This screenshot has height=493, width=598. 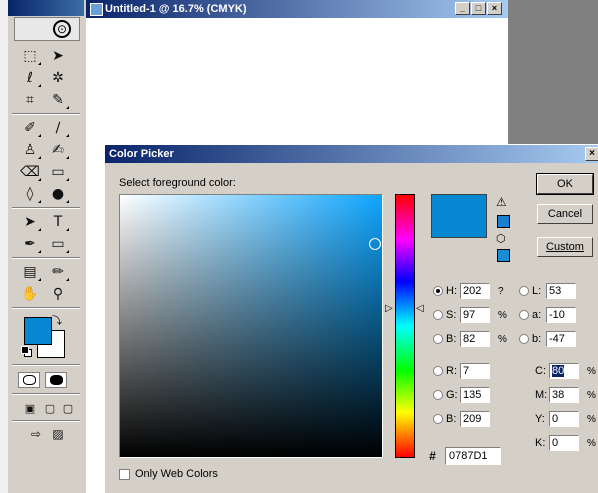 I want to click on black-row: K: 0 %, so click(x=565, y=443).